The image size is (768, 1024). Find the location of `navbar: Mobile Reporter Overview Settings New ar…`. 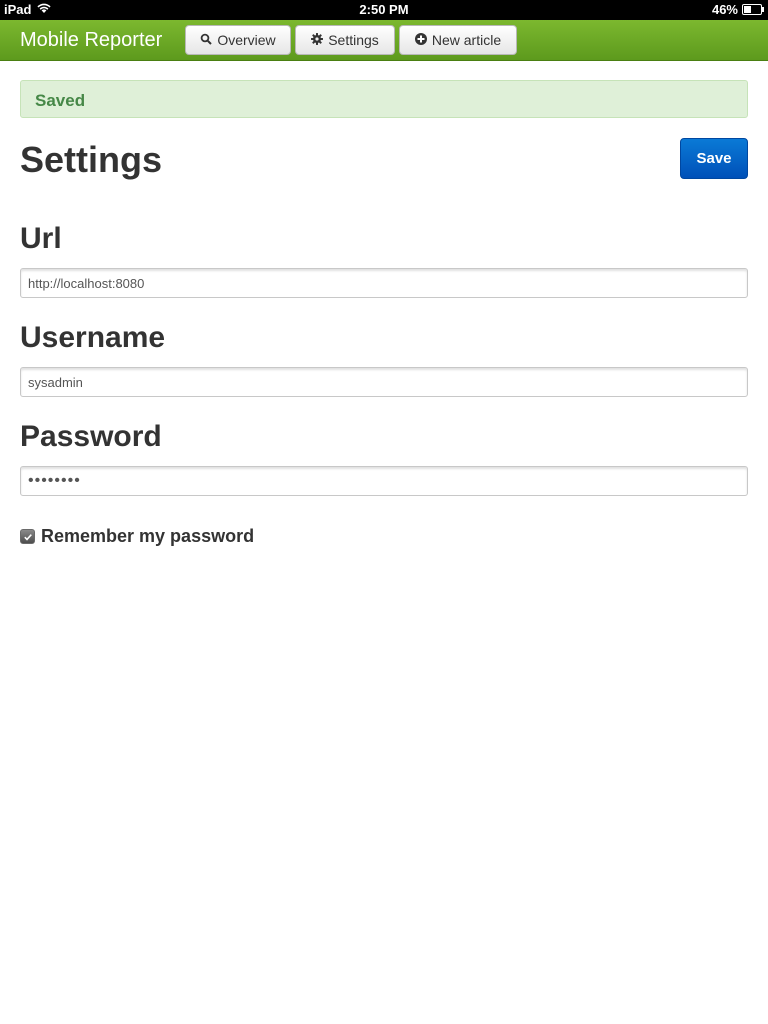

navbar: Mobile Reporter Overview Settings New ar… is located at coordinates (384, 40).